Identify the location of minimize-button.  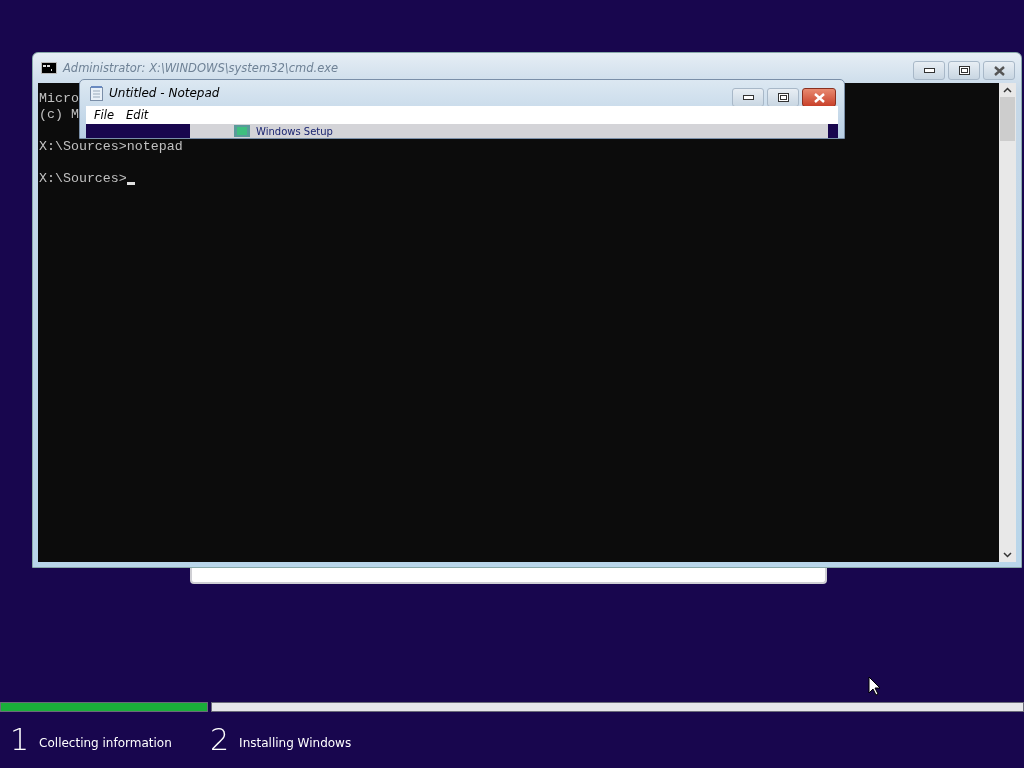
(929, 70).